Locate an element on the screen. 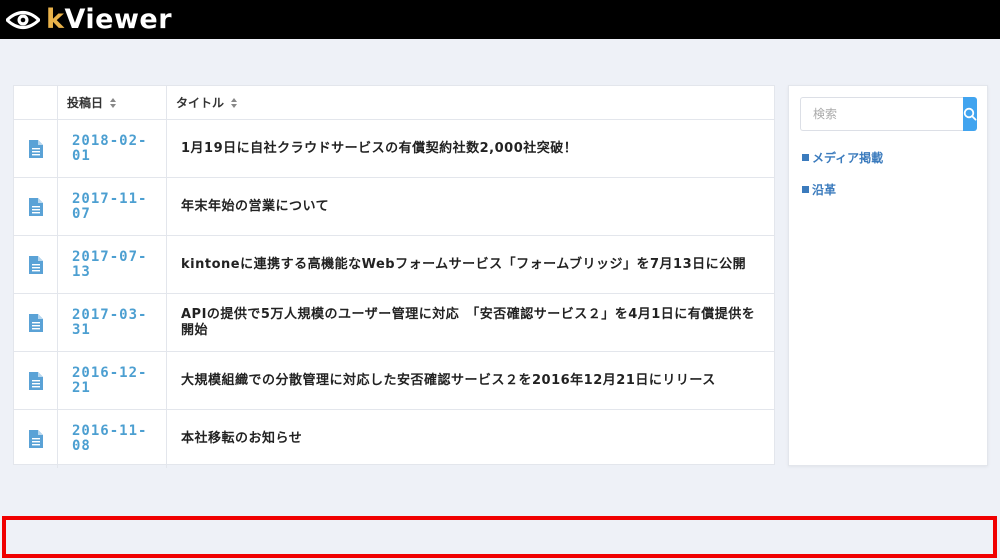 This screenshot has width=1000, height=560. table-row: 2016-11- 08 本社移転のお知らせ is located at coordinates (394, 439).